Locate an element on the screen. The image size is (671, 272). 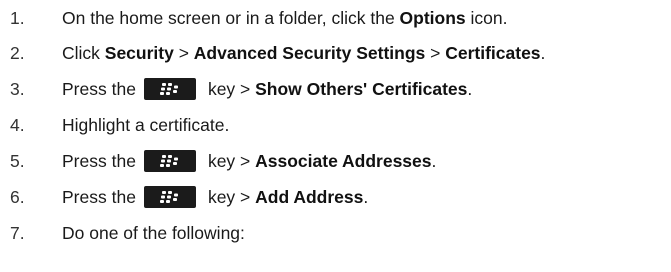
step-number: 5. is located at coordinates (17, 160).